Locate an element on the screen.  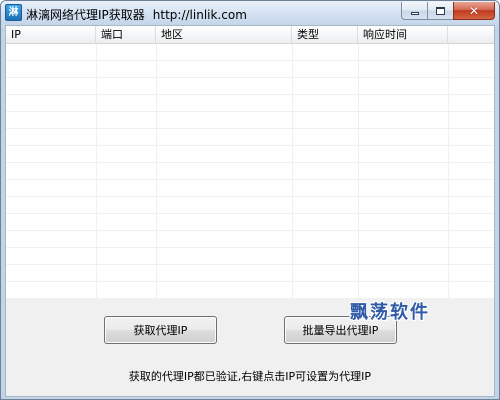
close-button: ✕ is located at coordinates (474, 11).